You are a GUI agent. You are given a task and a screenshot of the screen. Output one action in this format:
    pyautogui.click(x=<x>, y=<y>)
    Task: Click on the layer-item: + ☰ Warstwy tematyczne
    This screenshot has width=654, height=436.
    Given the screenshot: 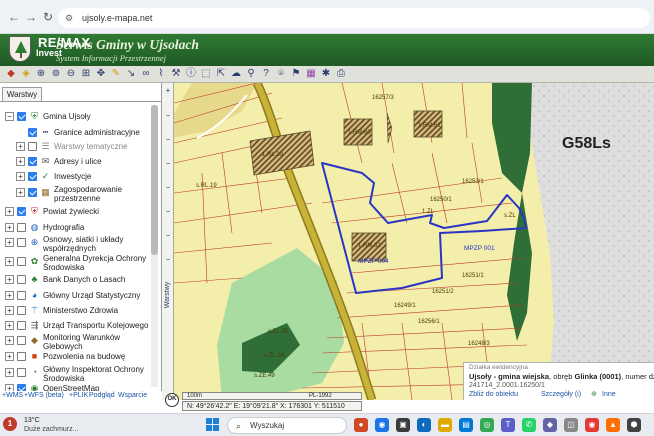 What is the action you would take?
    pyautogui.click(x=83, y=147)
    